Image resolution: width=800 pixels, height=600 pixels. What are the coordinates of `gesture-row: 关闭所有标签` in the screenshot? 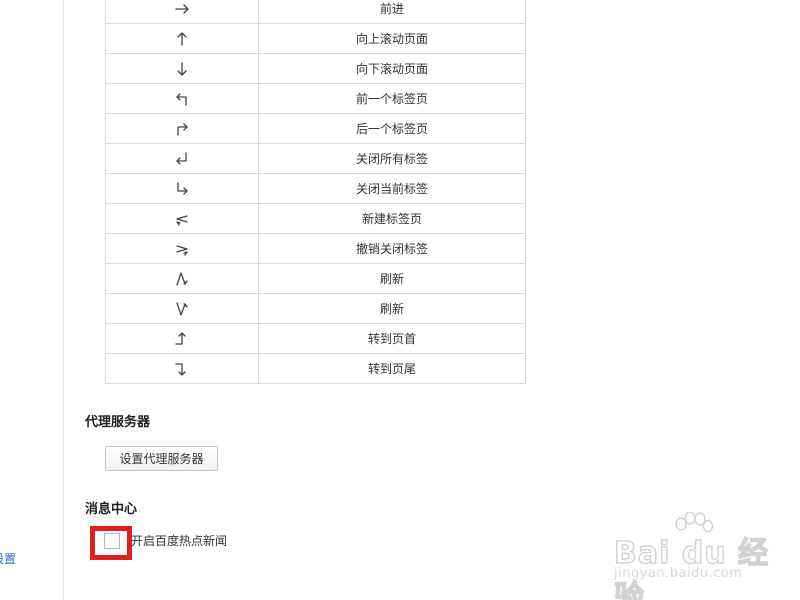 It's located at (315, 158).